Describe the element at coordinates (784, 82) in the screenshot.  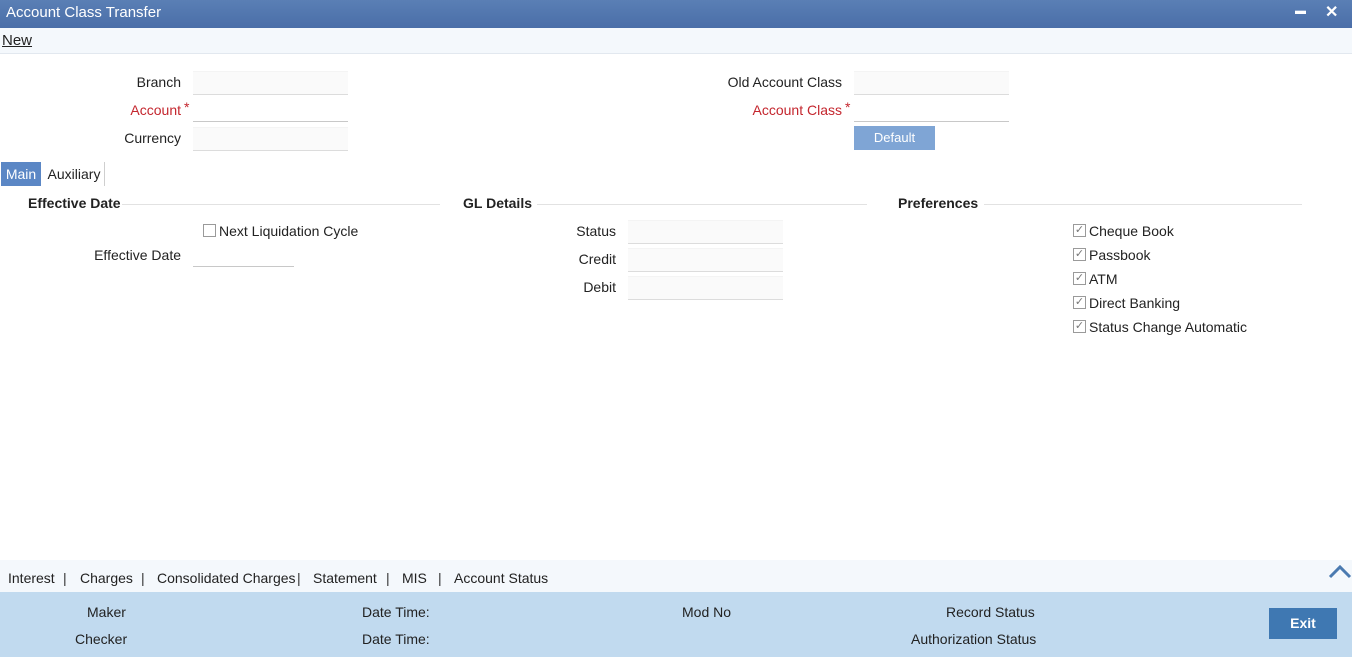
I see `old-account-class-label: Old Account Class` at that location.